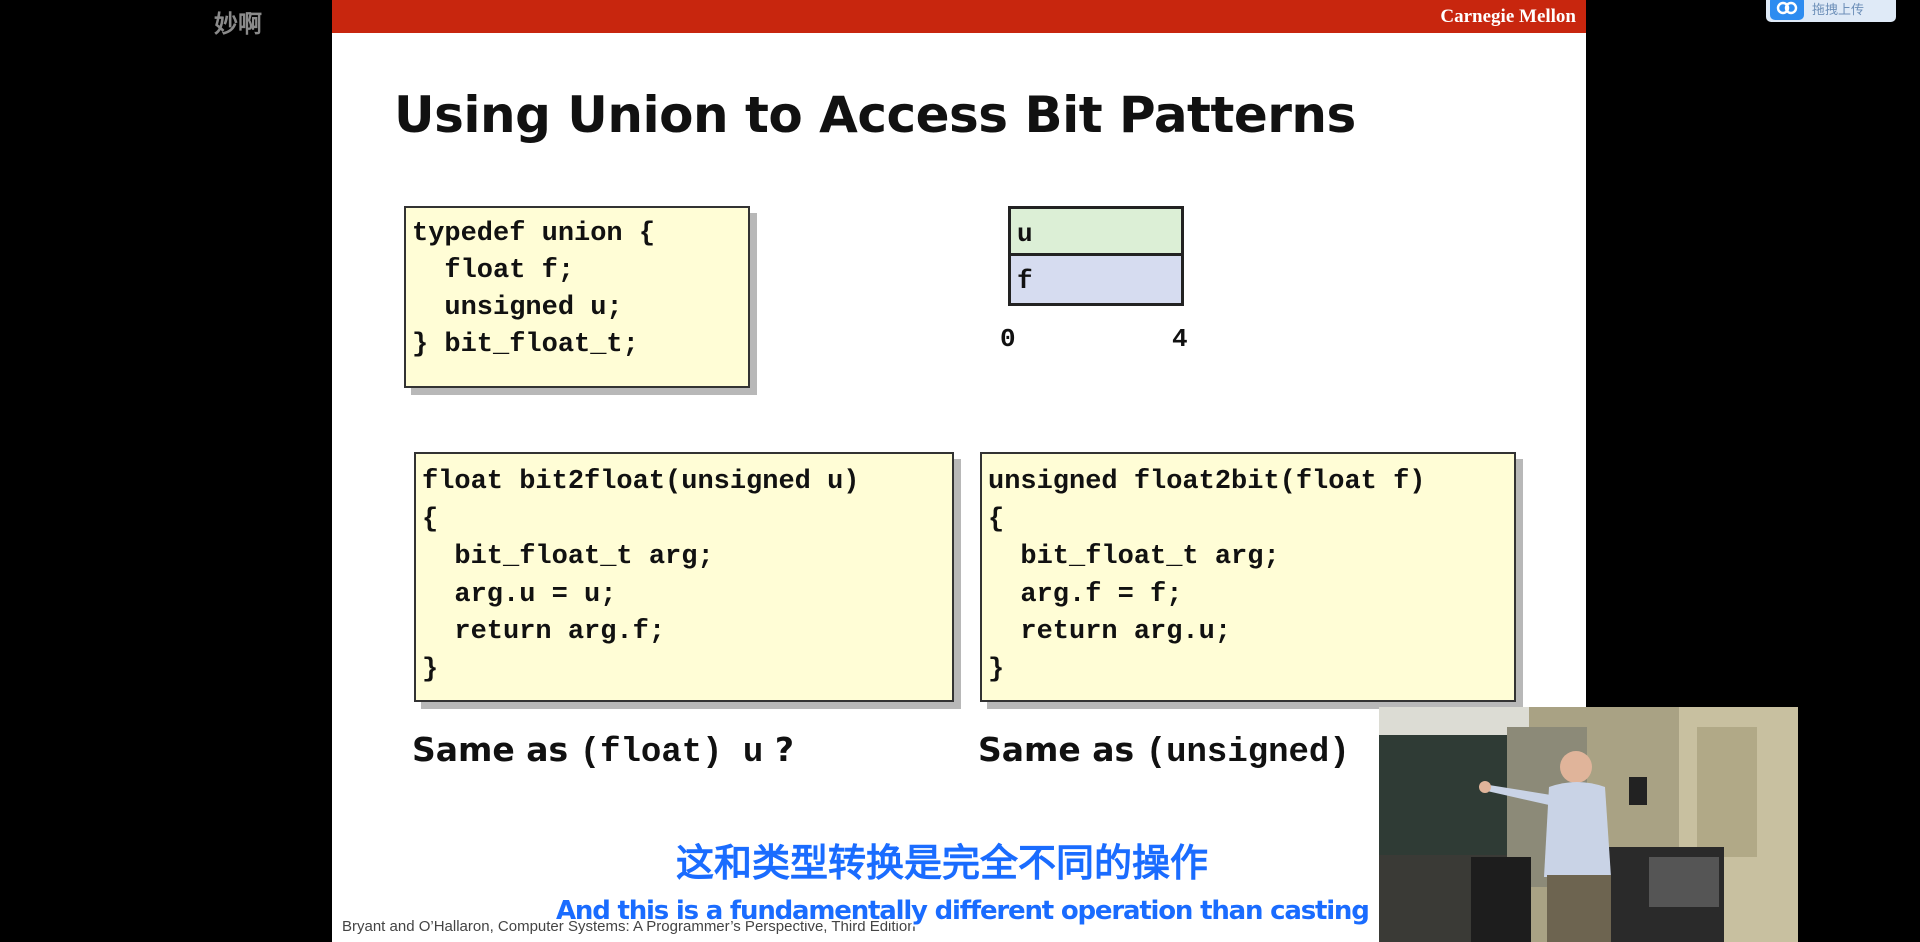  Describe the element at coordinates (517, 308) in the screenshot. I see `code-line: unsigned u;` at that location.